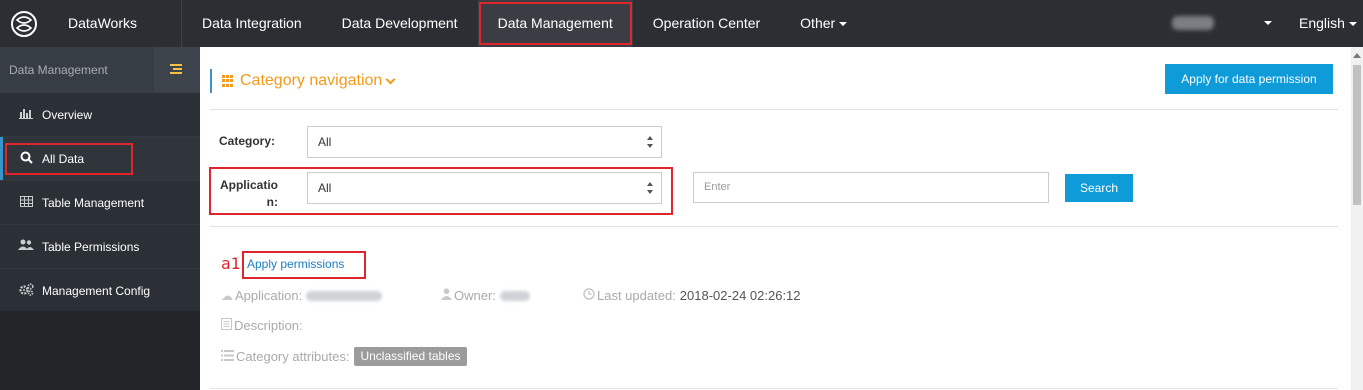 The image size is (1363, 390). Describe the element at coordinates (325, 188) in the screenshot. I see `application-select-value: All` at that location.